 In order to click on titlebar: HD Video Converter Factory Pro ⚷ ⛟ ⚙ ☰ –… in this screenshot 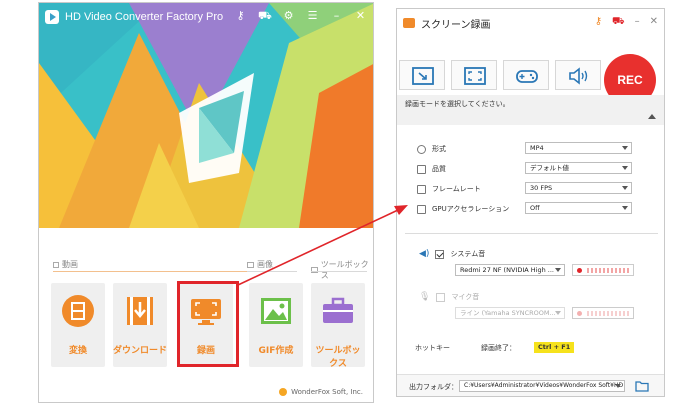, I will do `click(206, 17)`.